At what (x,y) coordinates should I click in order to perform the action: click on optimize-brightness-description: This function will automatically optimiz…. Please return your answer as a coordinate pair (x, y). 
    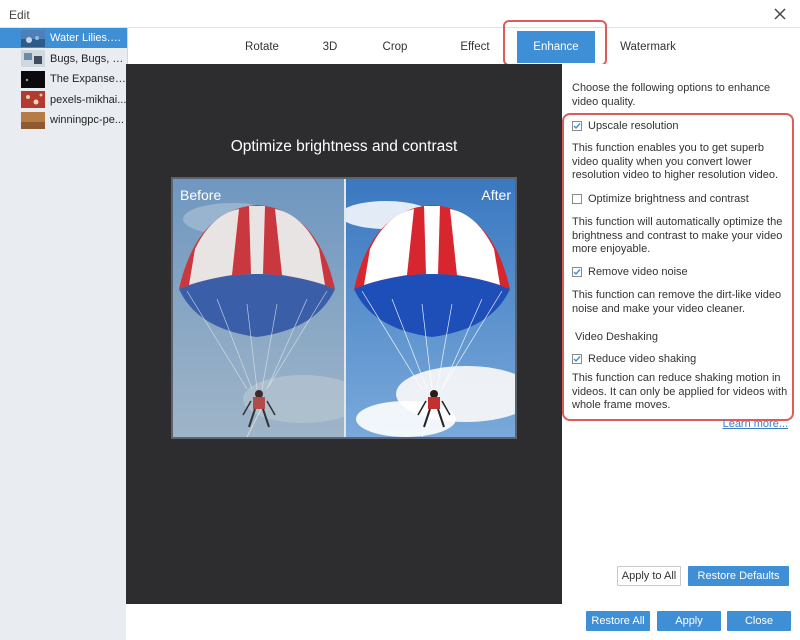
    Looking at the image, I should click on (677, 235).